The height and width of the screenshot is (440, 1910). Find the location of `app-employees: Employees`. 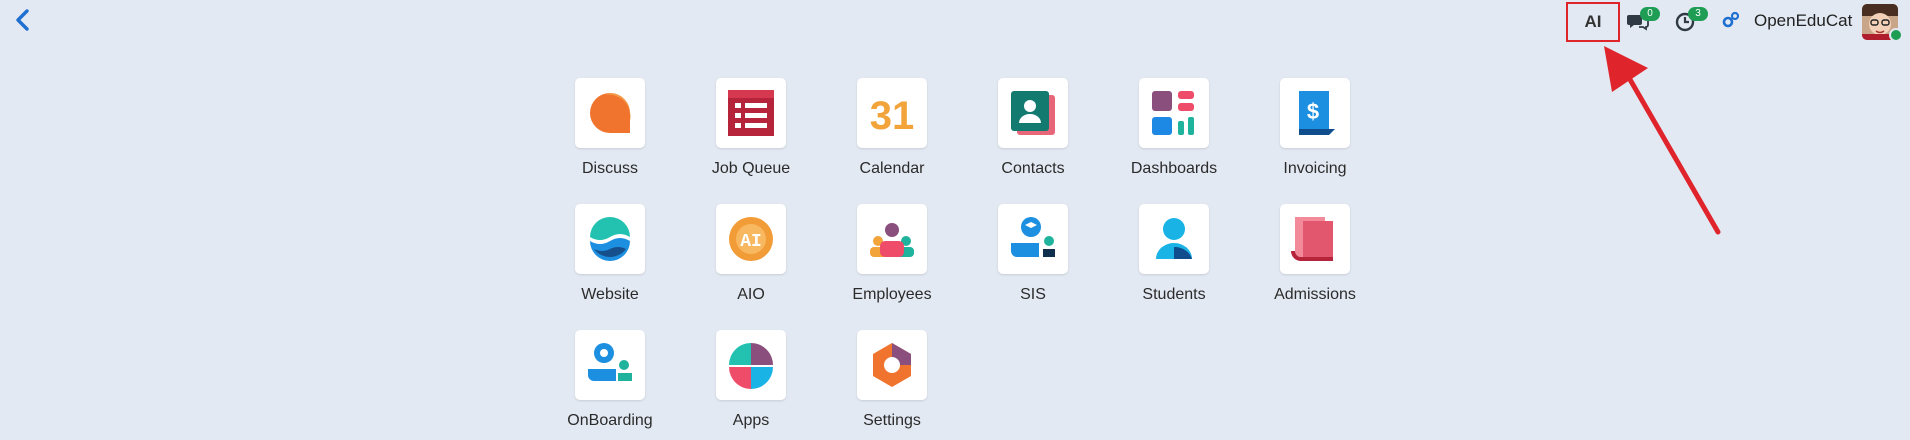

app-employees: Employees is located at coordinates (892, 259).